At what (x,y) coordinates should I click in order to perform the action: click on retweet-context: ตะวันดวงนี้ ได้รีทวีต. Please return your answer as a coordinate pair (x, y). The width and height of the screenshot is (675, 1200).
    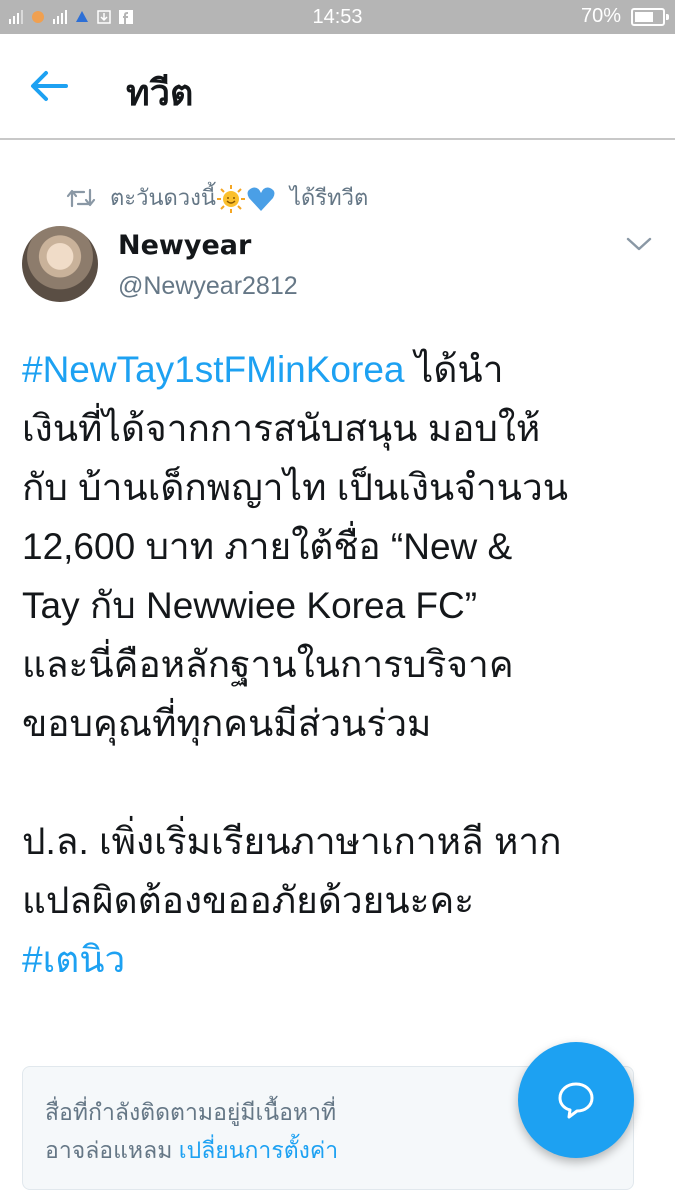
    Looking at the image, I should click on (217, 197).